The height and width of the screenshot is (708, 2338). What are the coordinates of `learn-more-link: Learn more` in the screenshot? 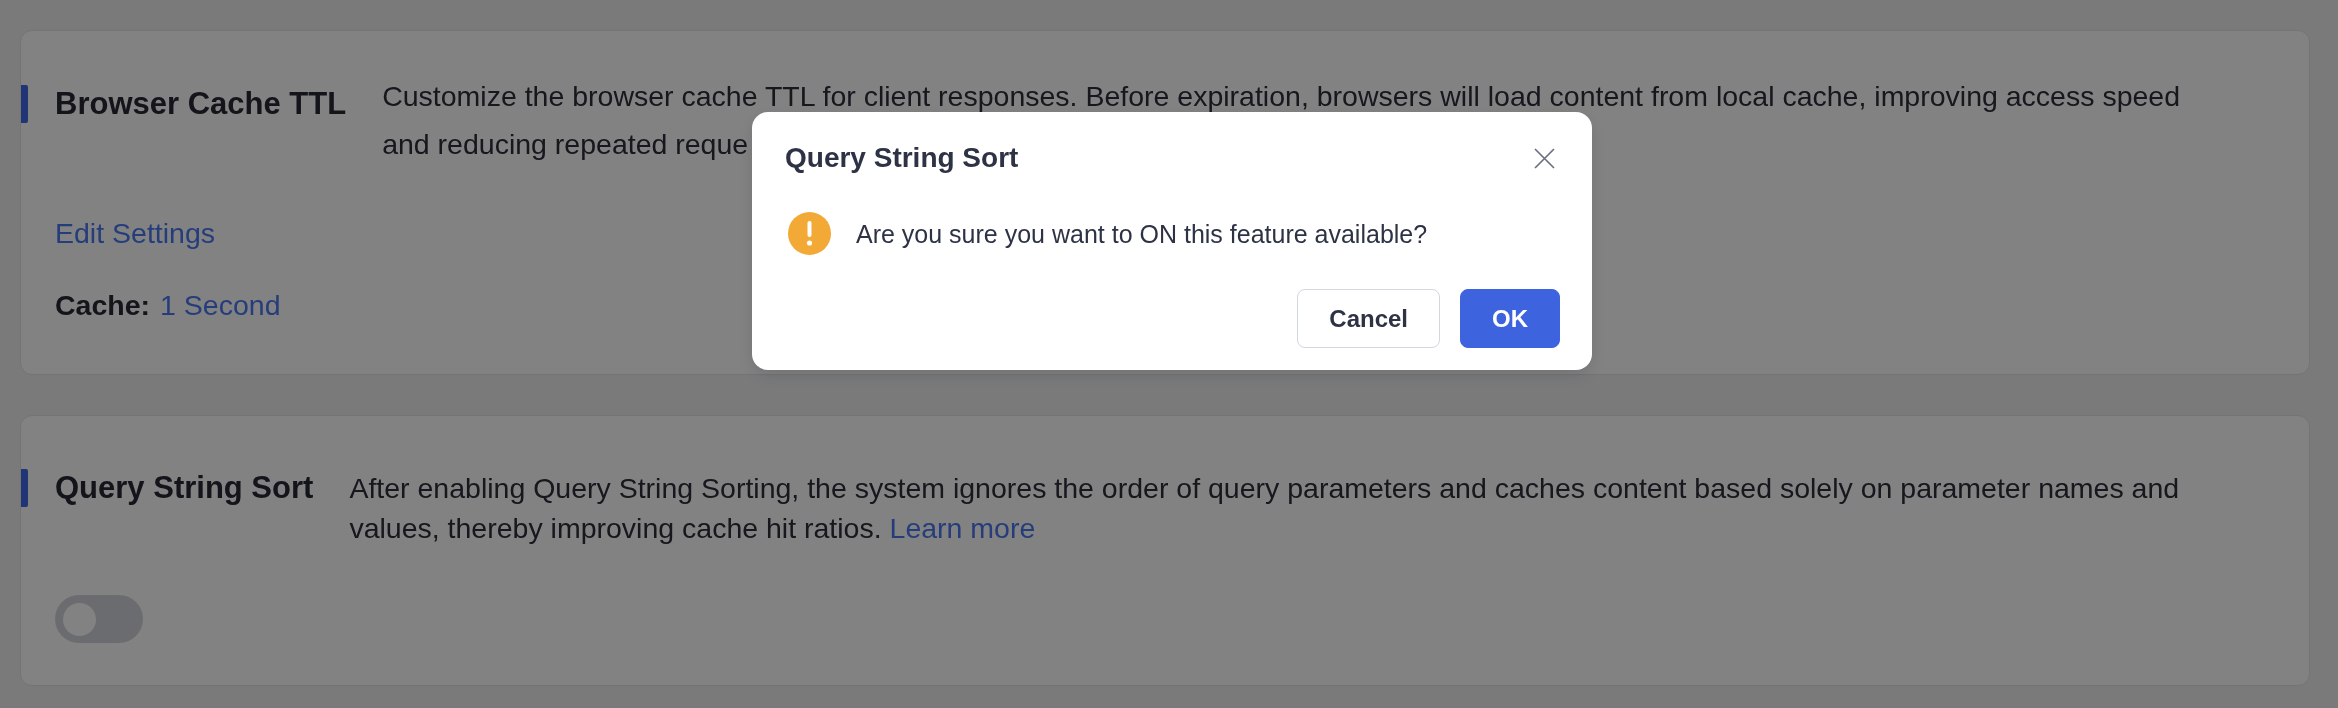 It's located at (962, 528).